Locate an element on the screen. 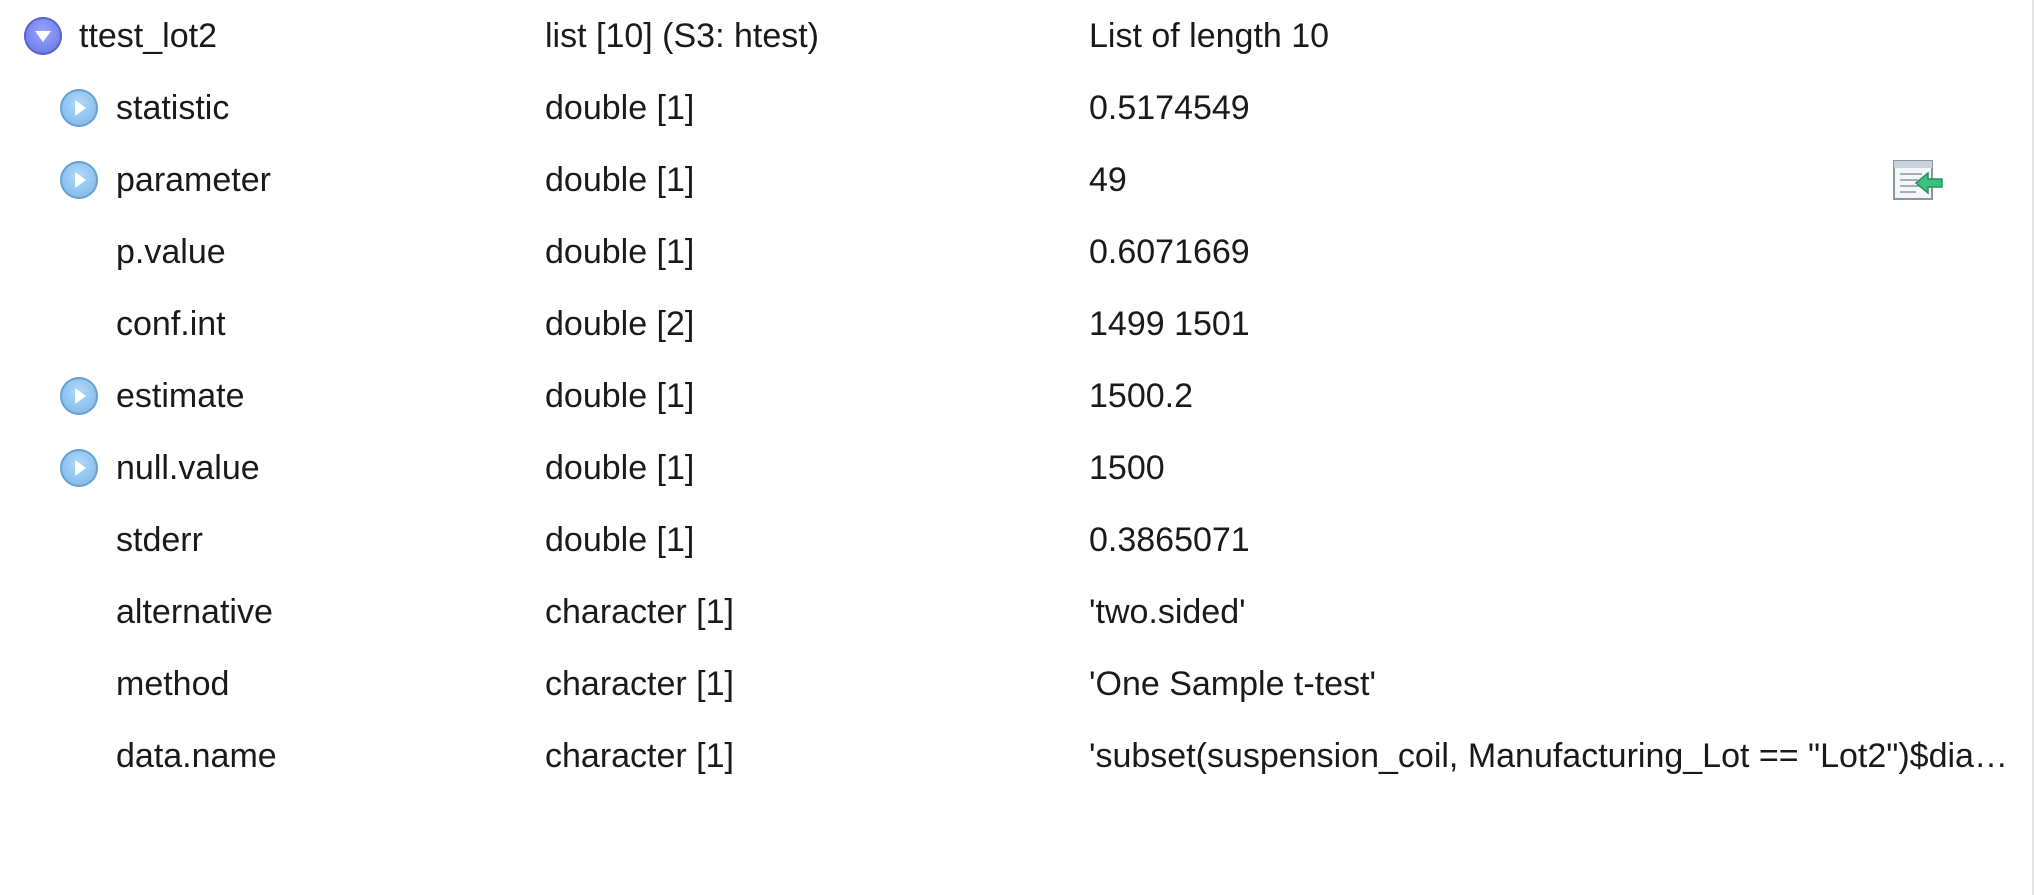 The width and height of the screenshot is (2034, 895). view-data-icon is located at coordinates (1918, 181).